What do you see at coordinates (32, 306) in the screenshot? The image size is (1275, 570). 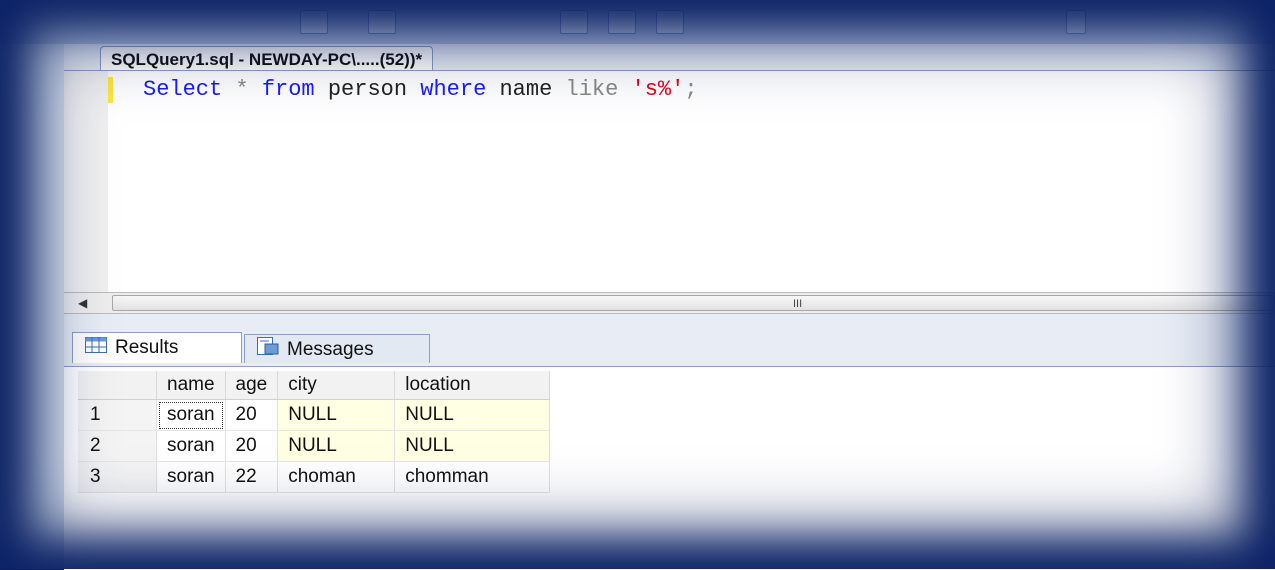 I see `object-explorer-edge` at bounding box center [32, 306].